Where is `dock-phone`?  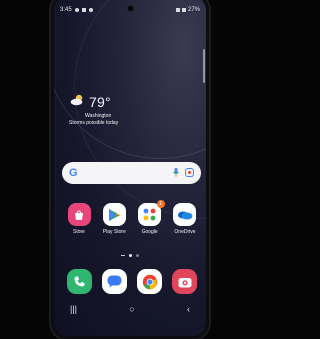 dock-phone is located at coordinates (79, 281).